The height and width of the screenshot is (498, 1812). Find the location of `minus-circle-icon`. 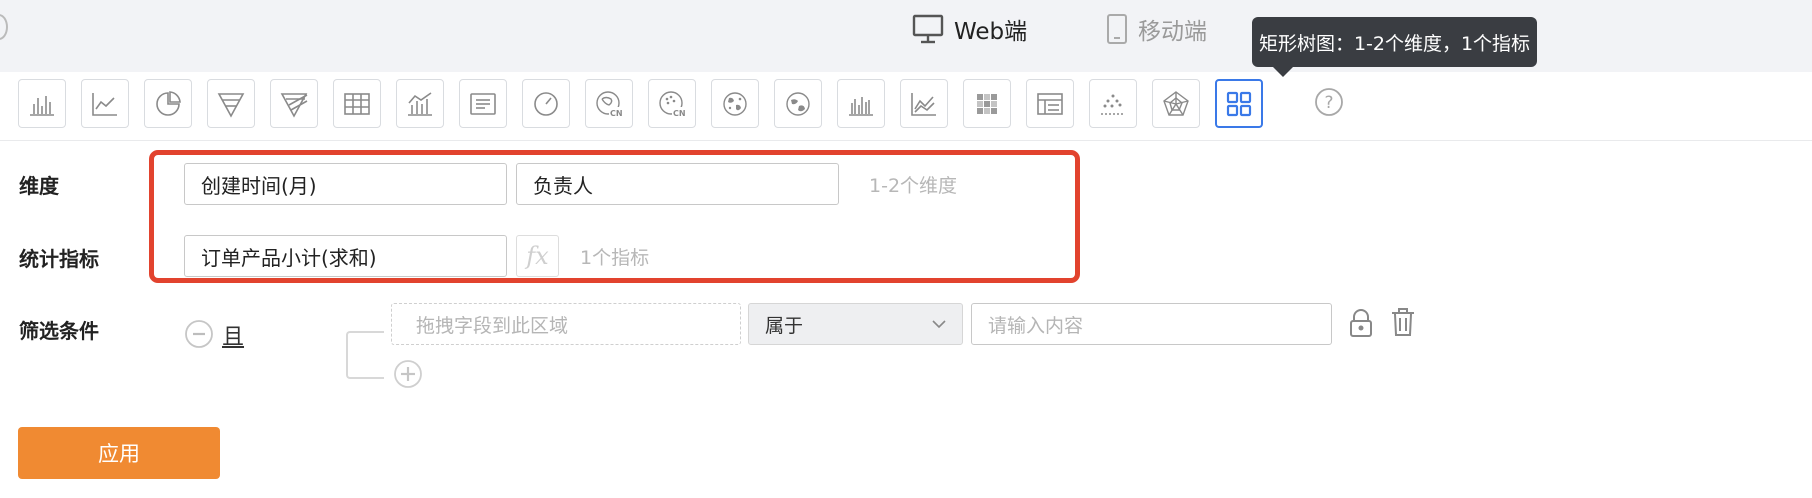

minus-circle-icon is located at coordinates (199, 334).